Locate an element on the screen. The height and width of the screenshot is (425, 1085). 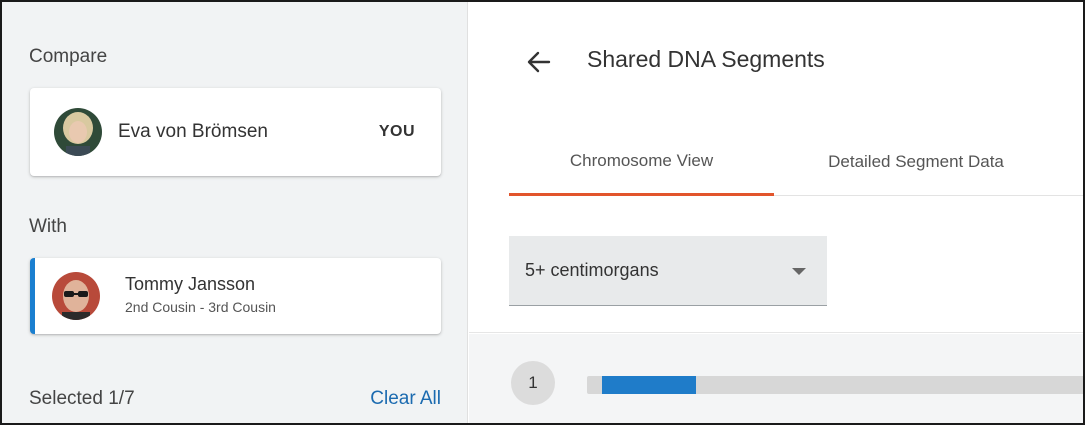
match-name: Tommy Jansson is located at coordinates (190, 284).